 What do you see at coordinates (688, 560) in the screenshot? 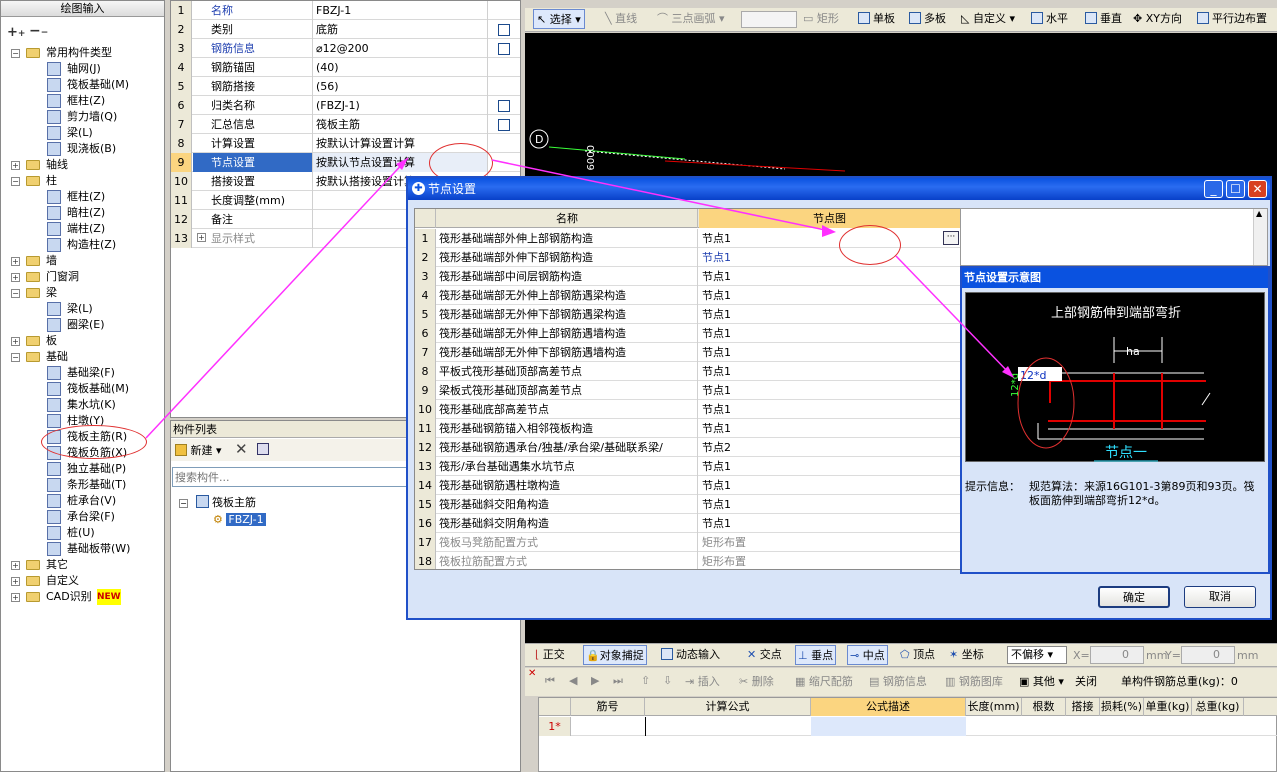
I see `node-setting-row: 18 筏板拉筋配置方式 矩形布置` at bounding box center [688, 560].